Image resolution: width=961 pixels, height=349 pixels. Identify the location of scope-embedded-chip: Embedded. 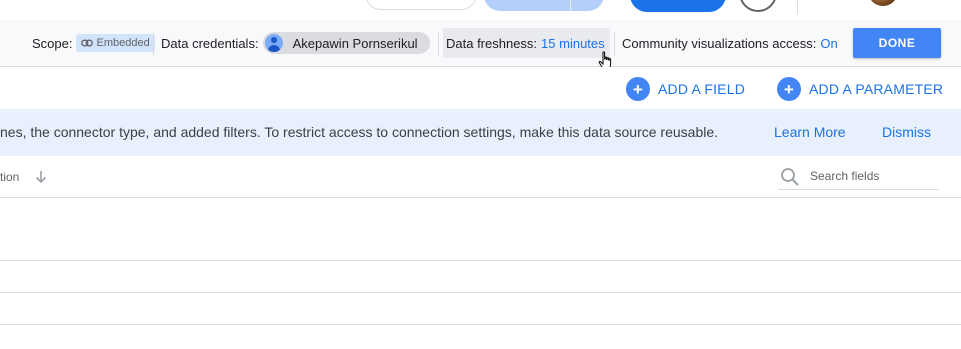
(115, 43).